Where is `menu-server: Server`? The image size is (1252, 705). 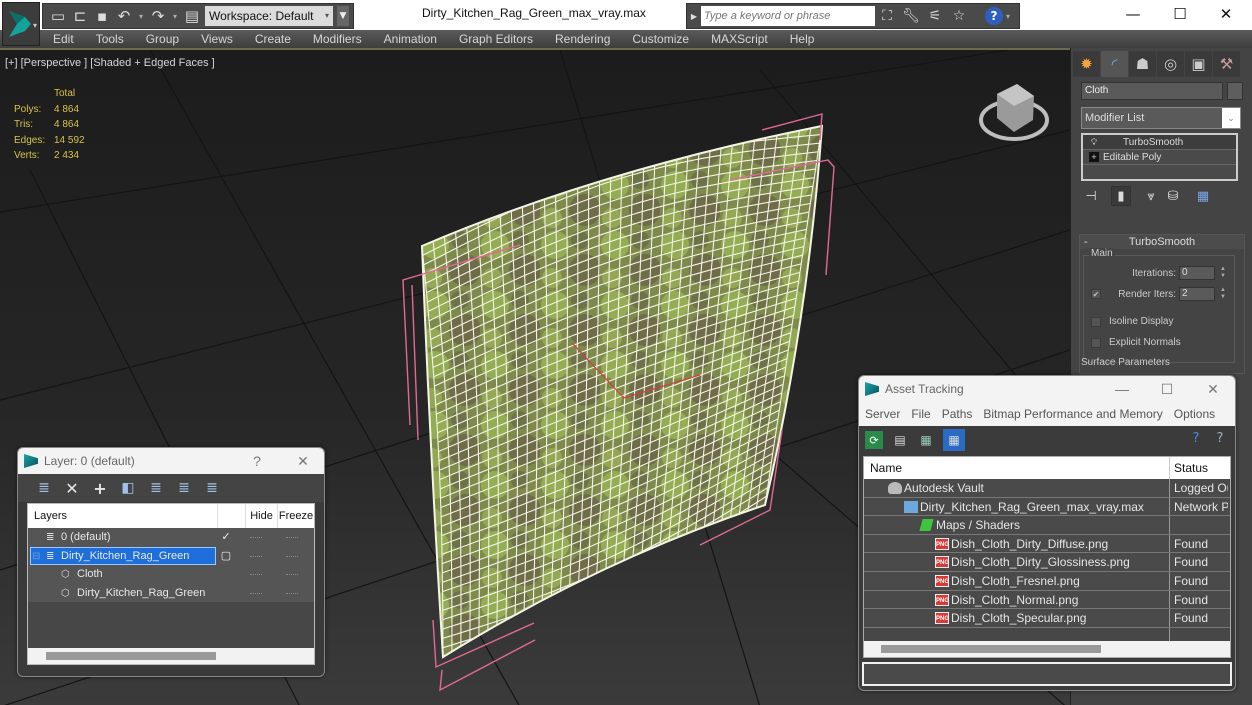 menu-server: Server is located at coordinates (888, 414).